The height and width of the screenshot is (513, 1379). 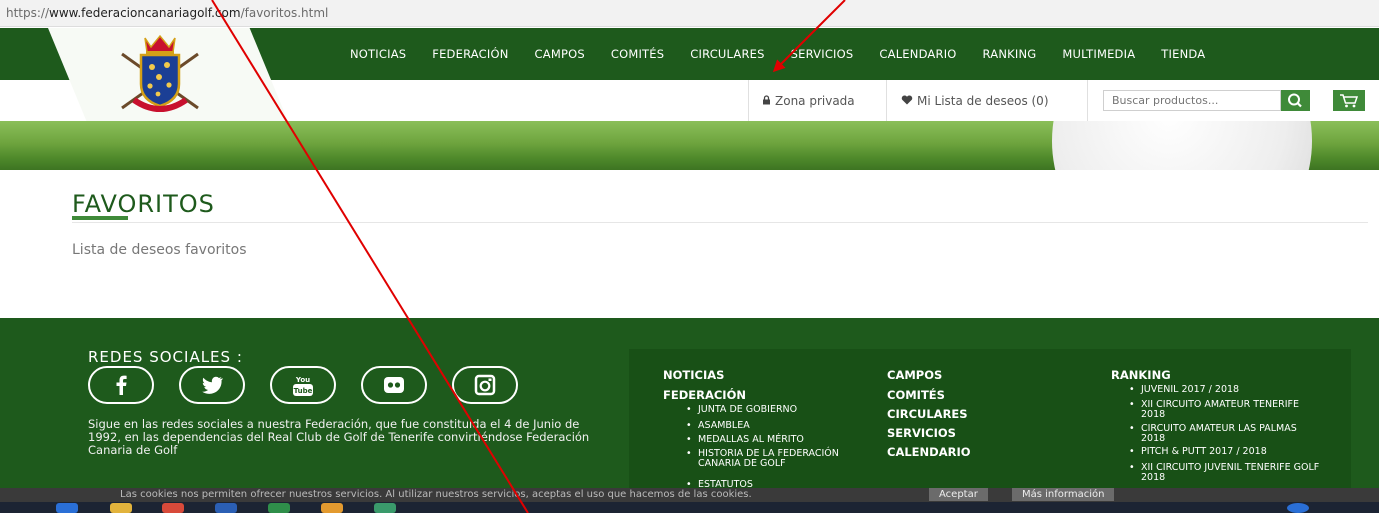 I want to click on flickr-icon, so click(x=394, y=385).